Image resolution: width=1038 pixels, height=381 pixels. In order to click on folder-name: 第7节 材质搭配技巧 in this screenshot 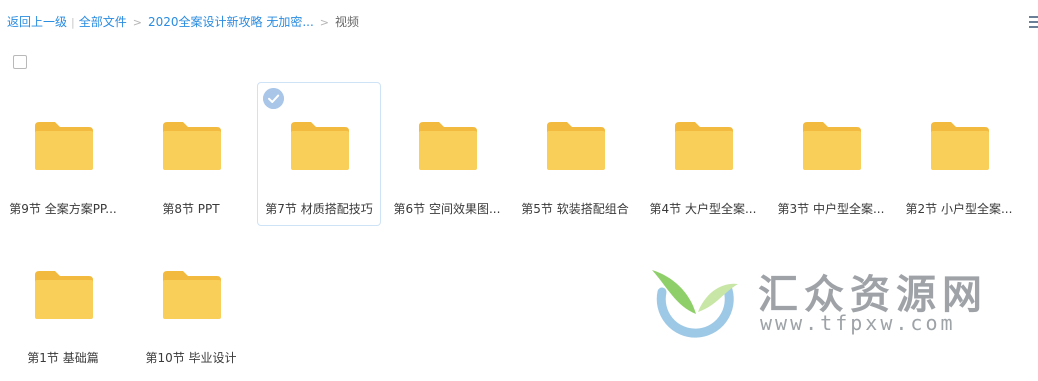, I will do `click(319, 209)`.